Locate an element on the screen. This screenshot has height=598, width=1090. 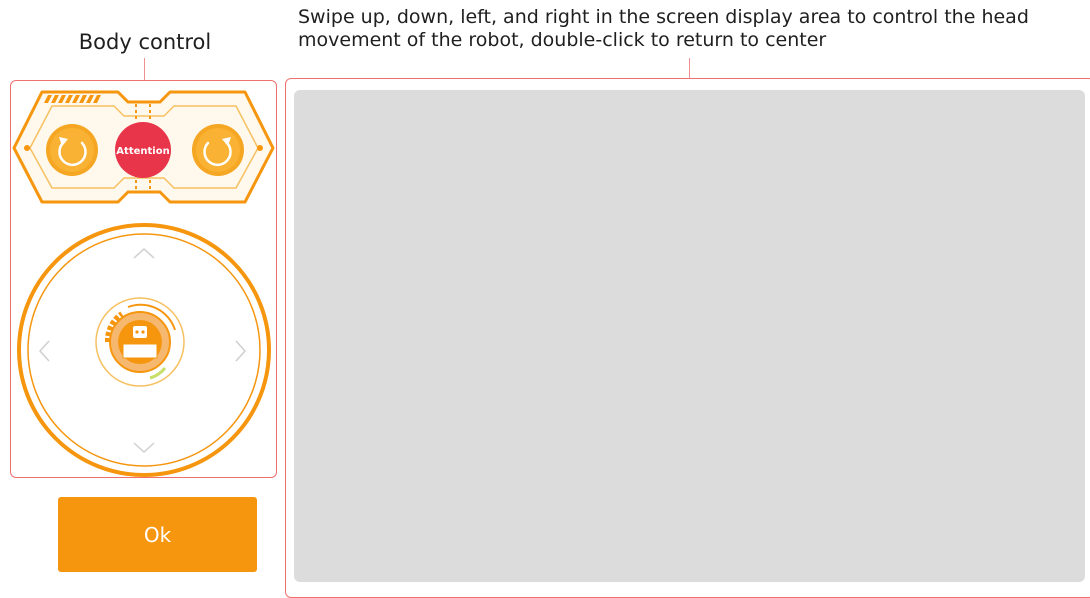
joystick-knob is located at coordinates (140, 342).